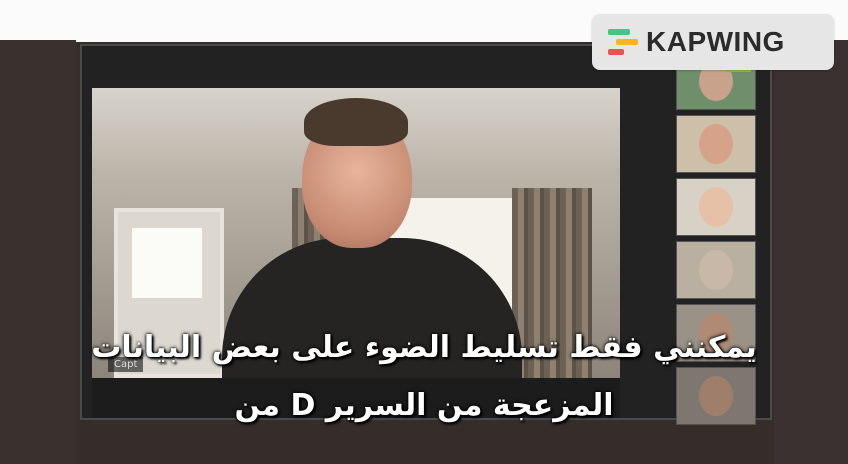 The width and height of the screenshot is (848, 464). What do you see at coordinates (616, 52) in the screenshot?
I see `logo-bar-red` at bounding box center [616, 52].